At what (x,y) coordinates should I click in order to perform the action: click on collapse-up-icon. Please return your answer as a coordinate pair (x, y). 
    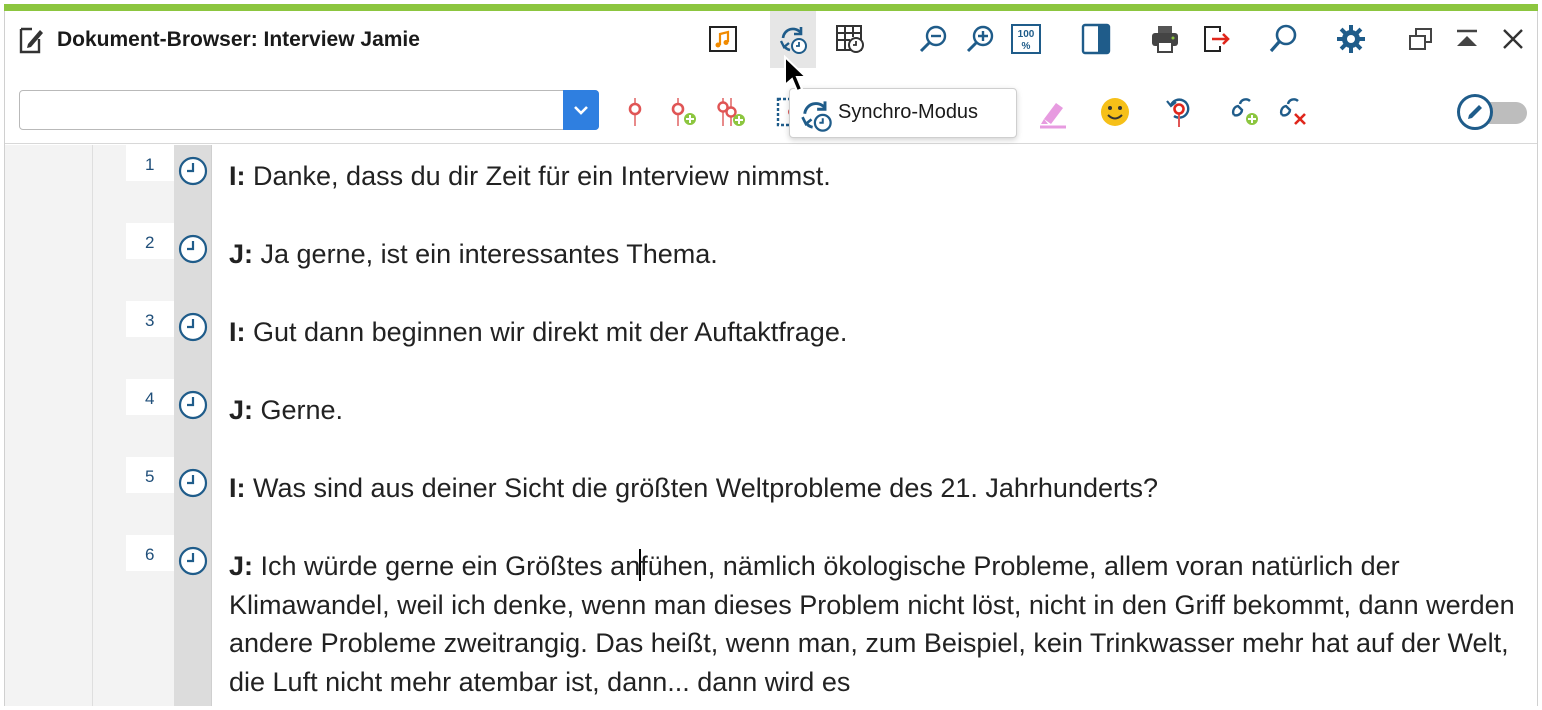
    Looking at the image, I should click on (1467, 39).